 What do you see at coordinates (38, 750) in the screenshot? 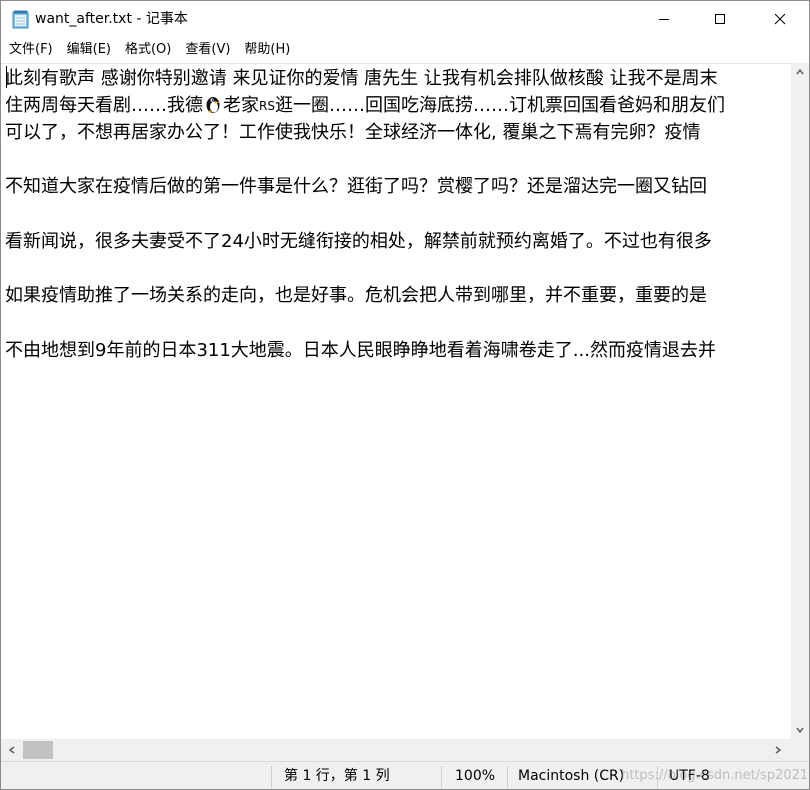
I see `horizontal-scroll-thumb` at bounding box center [38, 750].